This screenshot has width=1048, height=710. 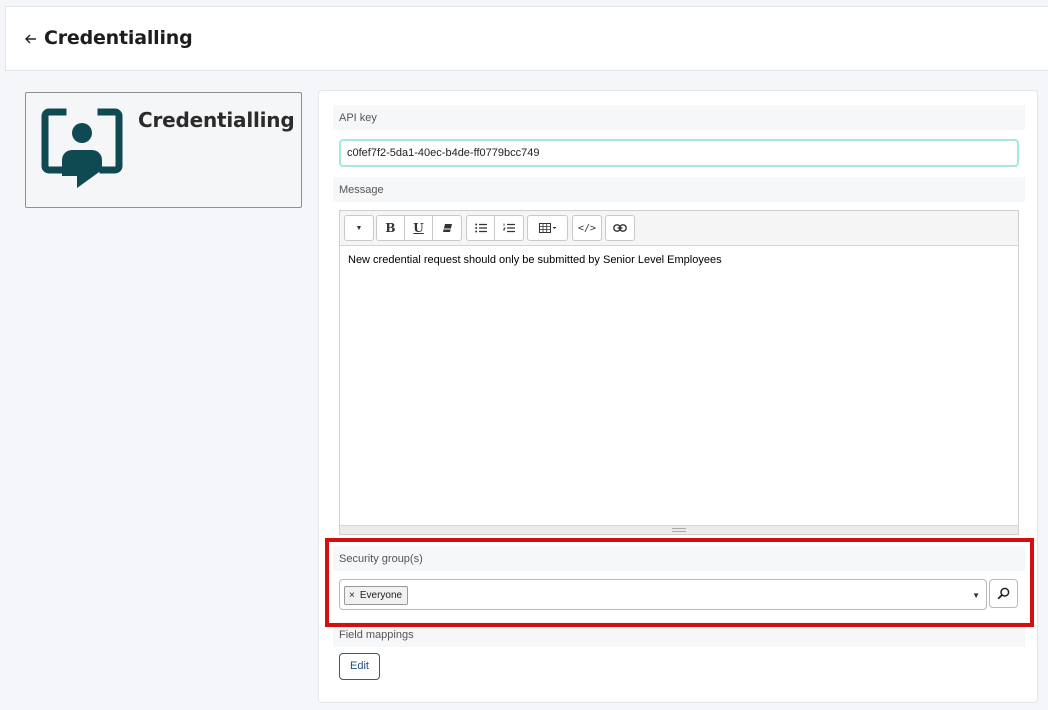 I want to click on editor-resize-handle, so click(x=679, y=529).